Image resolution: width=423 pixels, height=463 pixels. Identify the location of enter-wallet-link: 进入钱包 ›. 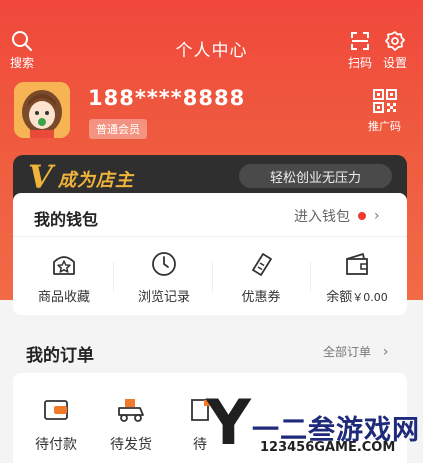
(337, 216).